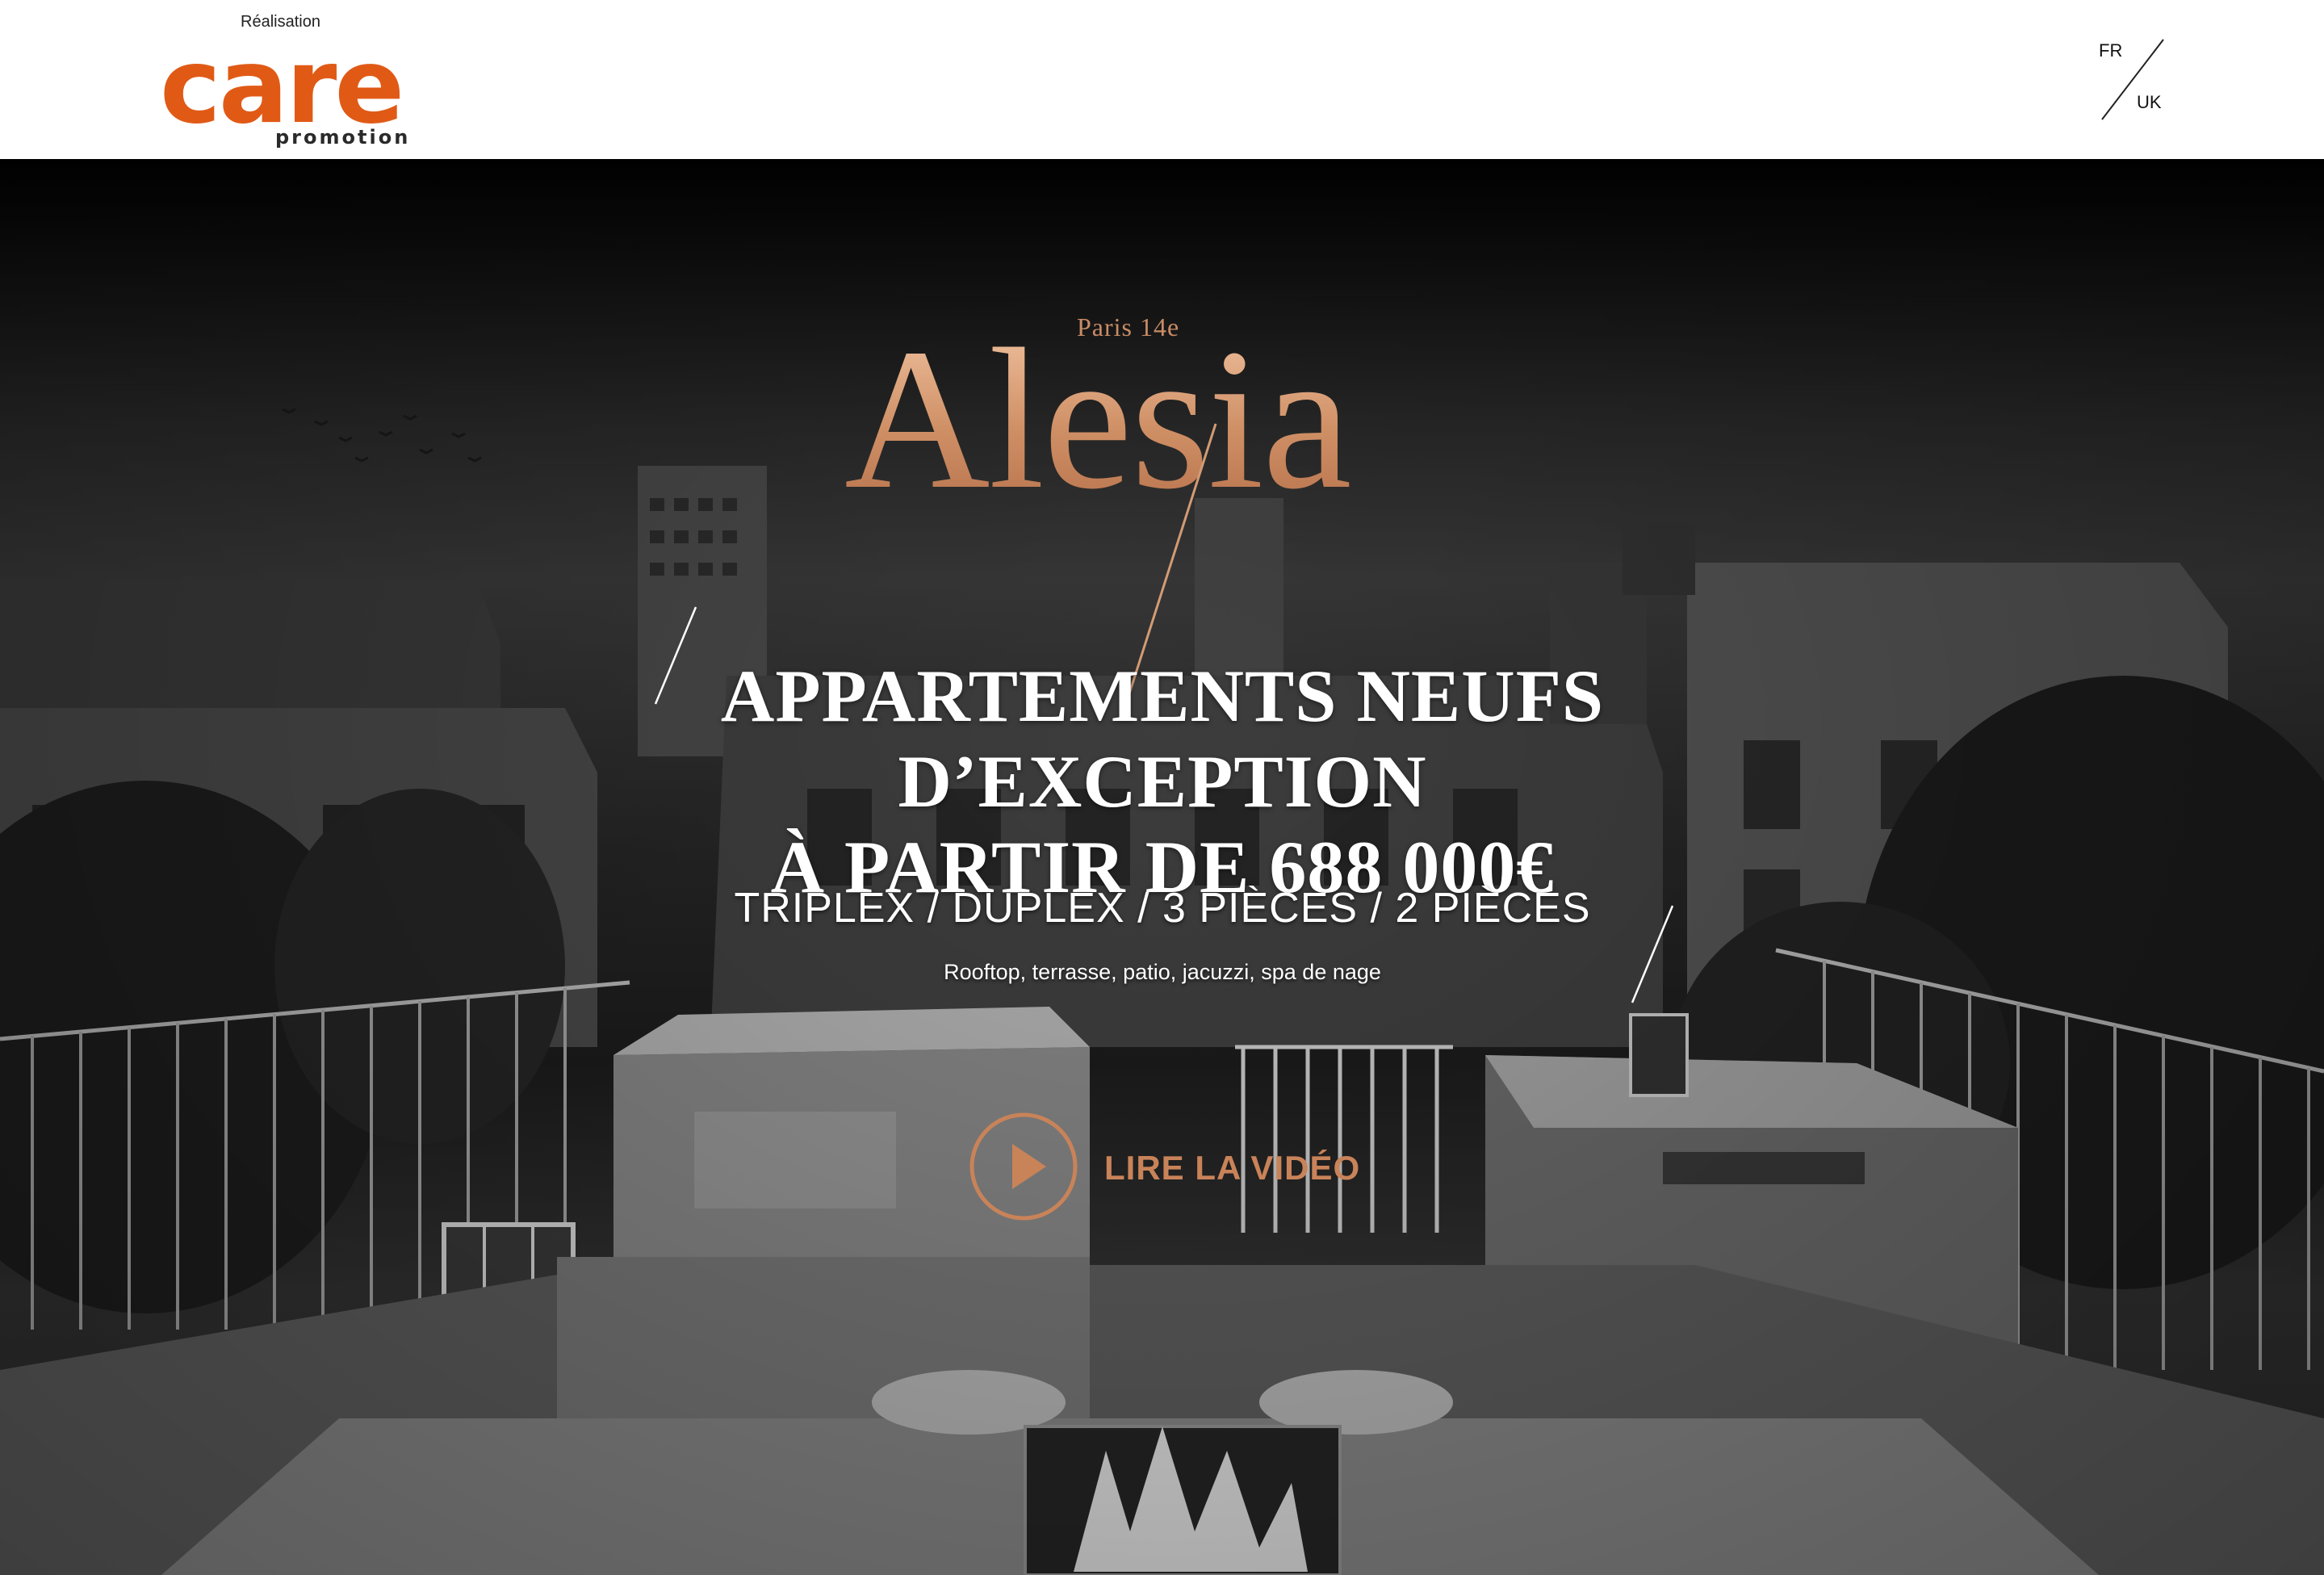 This screenshot has width=2324, height=1575. I want to click on headline-line-1: APPARTEMENTS NEUFS, so click(1162, 695).